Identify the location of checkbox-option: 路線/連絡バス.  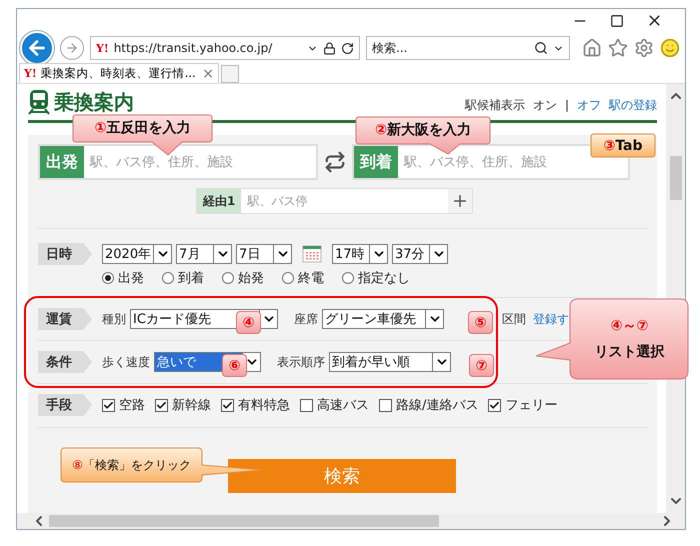
(428, 405).